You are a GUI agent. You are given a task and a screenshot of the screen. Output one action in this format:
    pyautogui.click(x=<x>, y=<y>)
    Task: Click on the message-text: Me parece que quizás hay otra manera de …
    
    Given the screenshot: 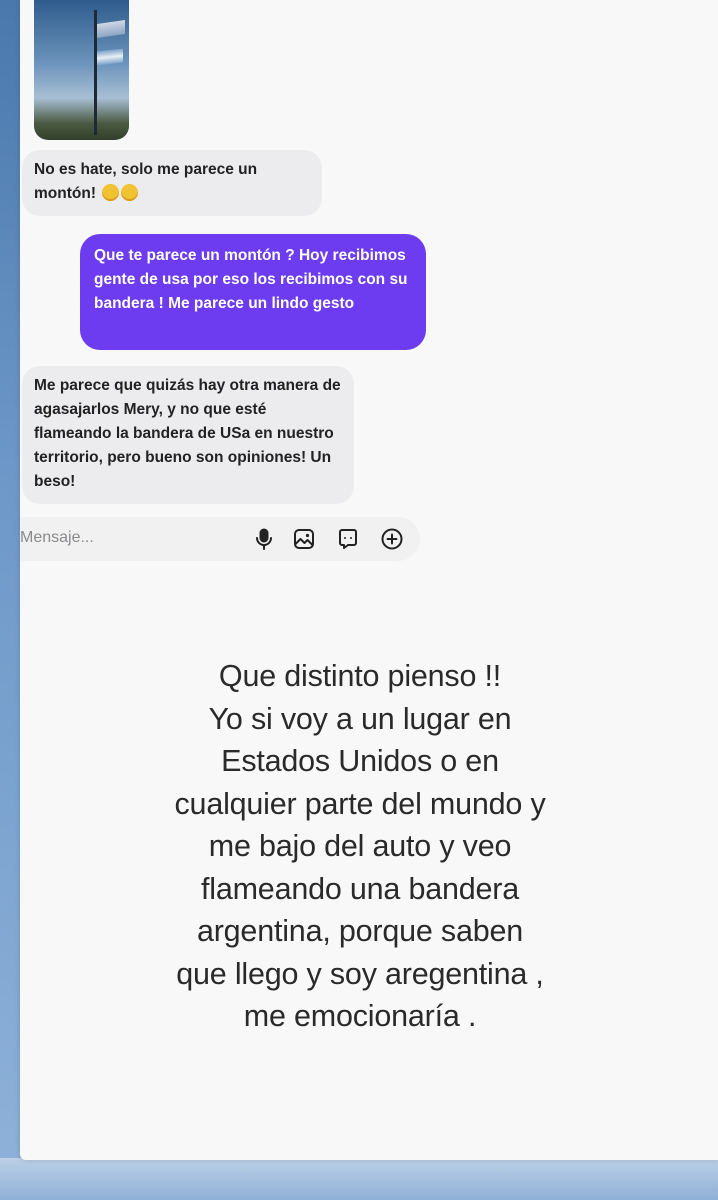 What is the action you would take?
    pyautogui.click(x=187, y=433)
    